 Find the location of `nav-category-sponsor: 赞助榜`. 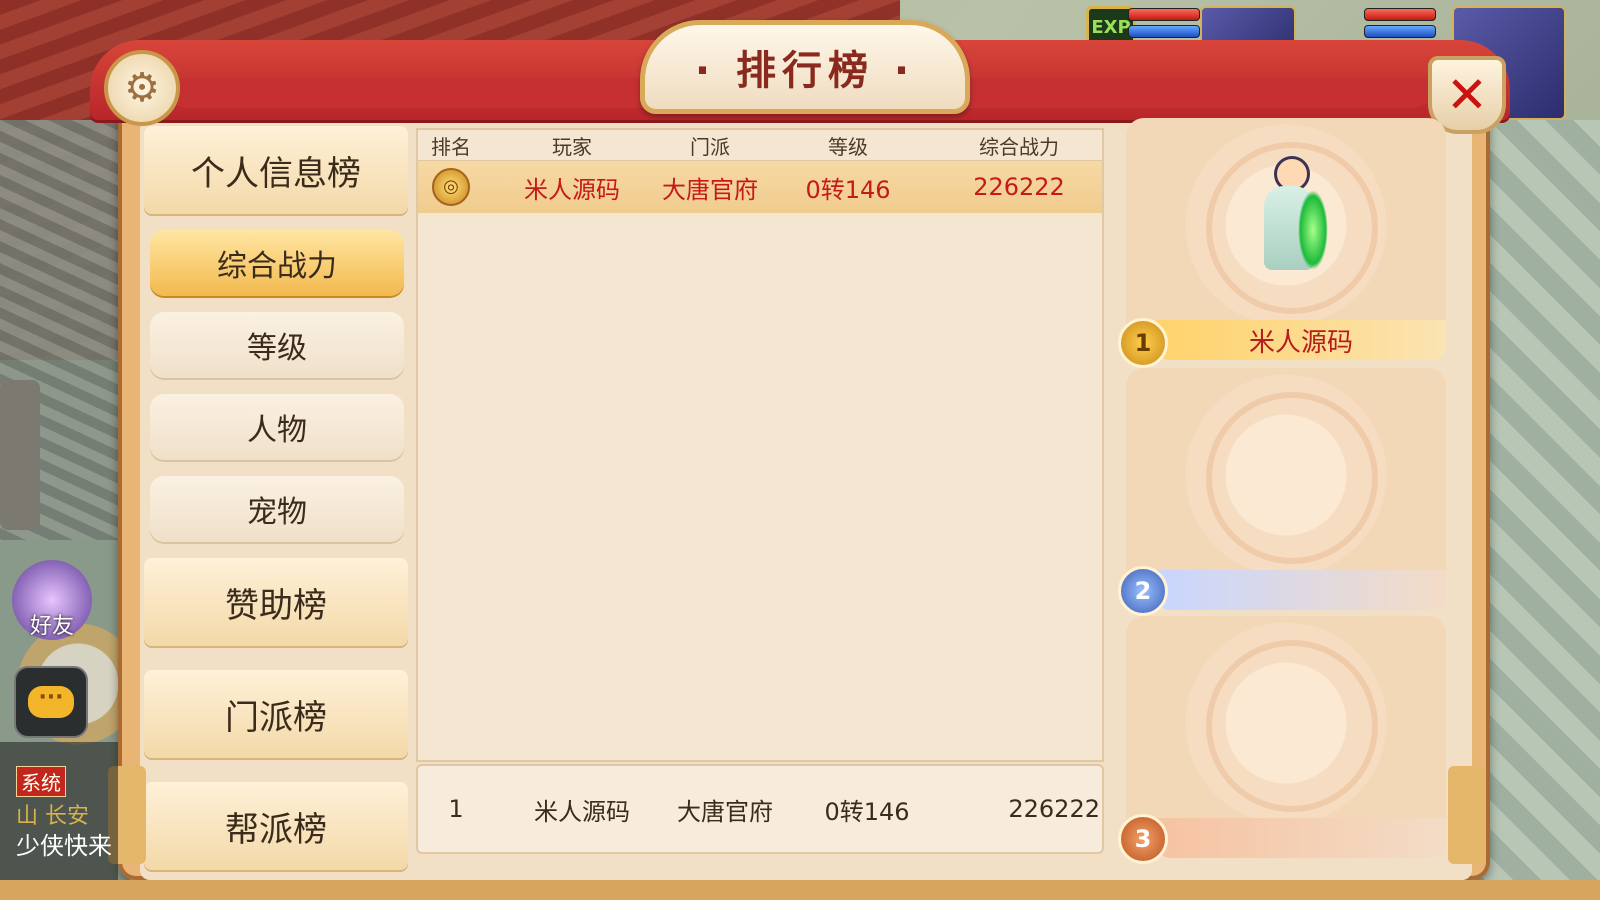

nav-category-sponsor: 赞助榜 is located at coordinates (276, 602).